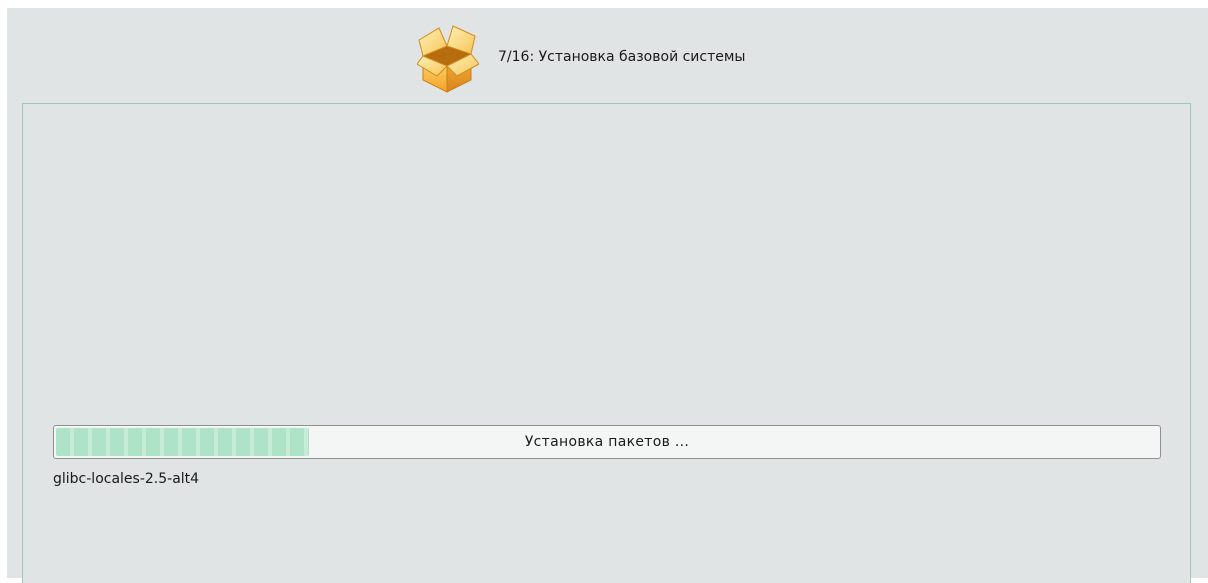  Describe the element at coordinates (622, 57) in the screenshot. I see `step-title: 7/16: Установка базовой системы` at that location.